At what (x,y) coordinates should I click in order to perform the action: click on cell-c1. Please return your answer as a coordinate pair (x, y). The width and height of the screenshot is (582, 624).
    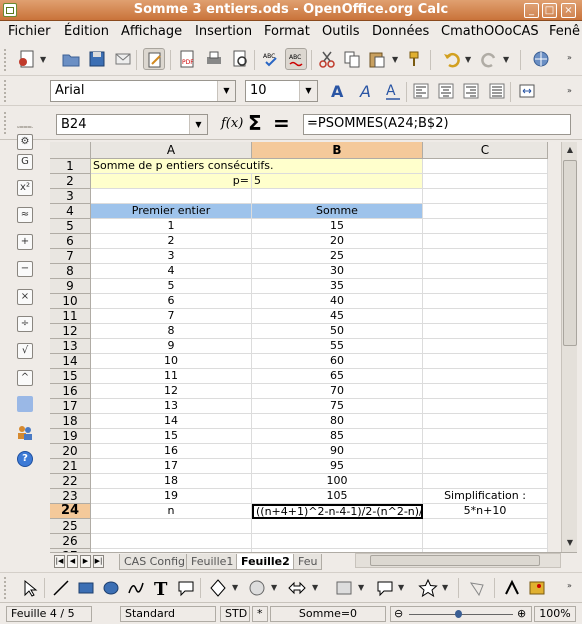
    Looking at the image, I should click on (485, 166).